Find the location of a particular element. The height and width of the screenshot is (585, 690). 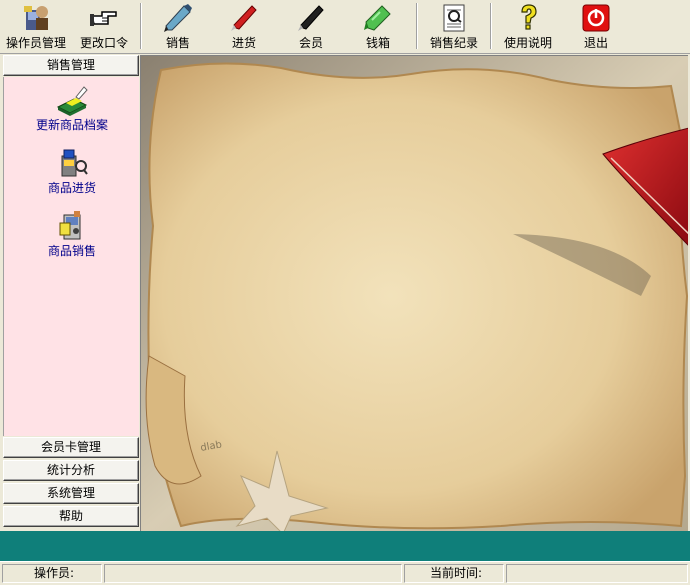

update-product-file-label: 更新商品档案 is located at coordinates (71, 125).